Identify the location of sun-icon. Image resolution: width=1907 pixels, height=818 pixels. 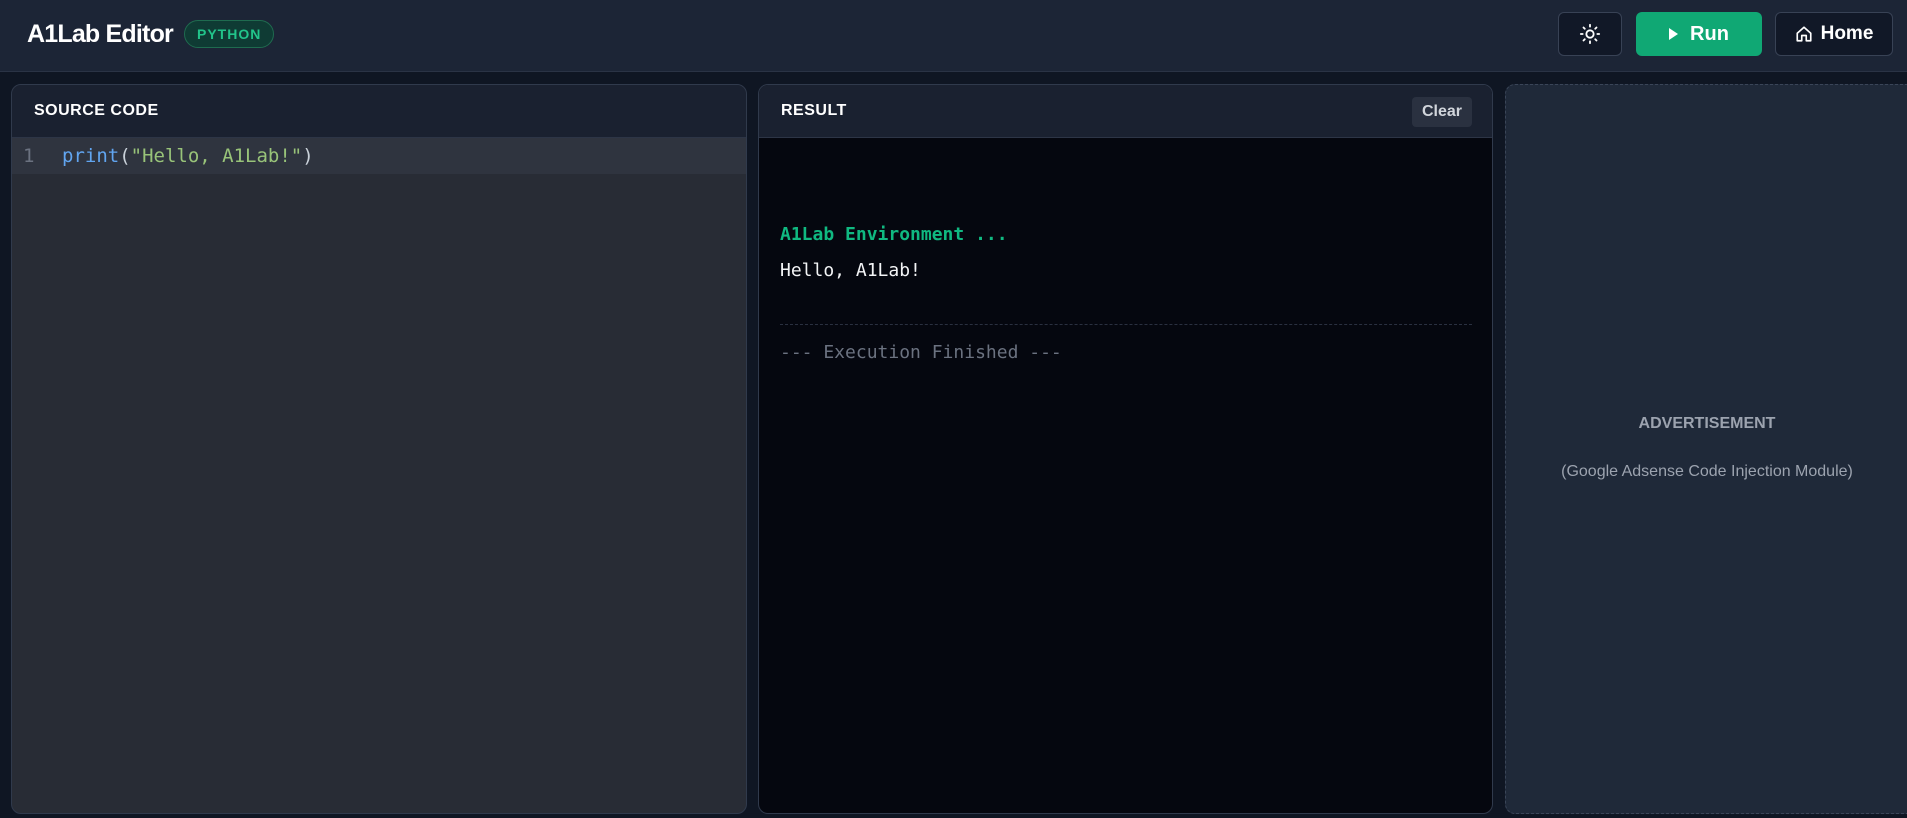
(1590, 34).